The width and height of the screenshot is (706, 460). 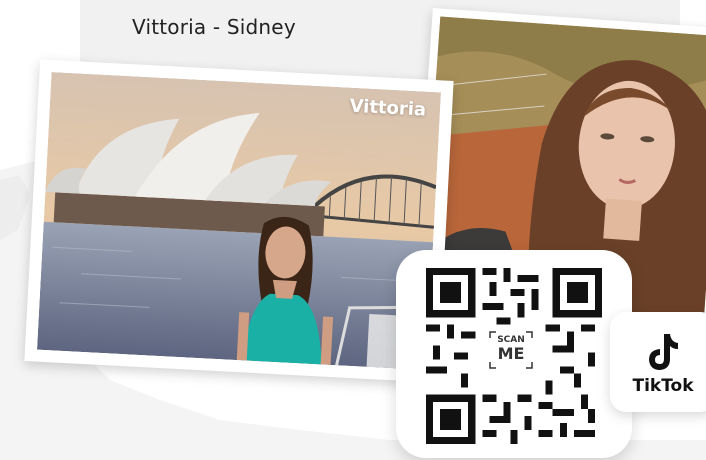 I want to click on page-title: Vittoria - Sidney, so click(x=214, y=27).